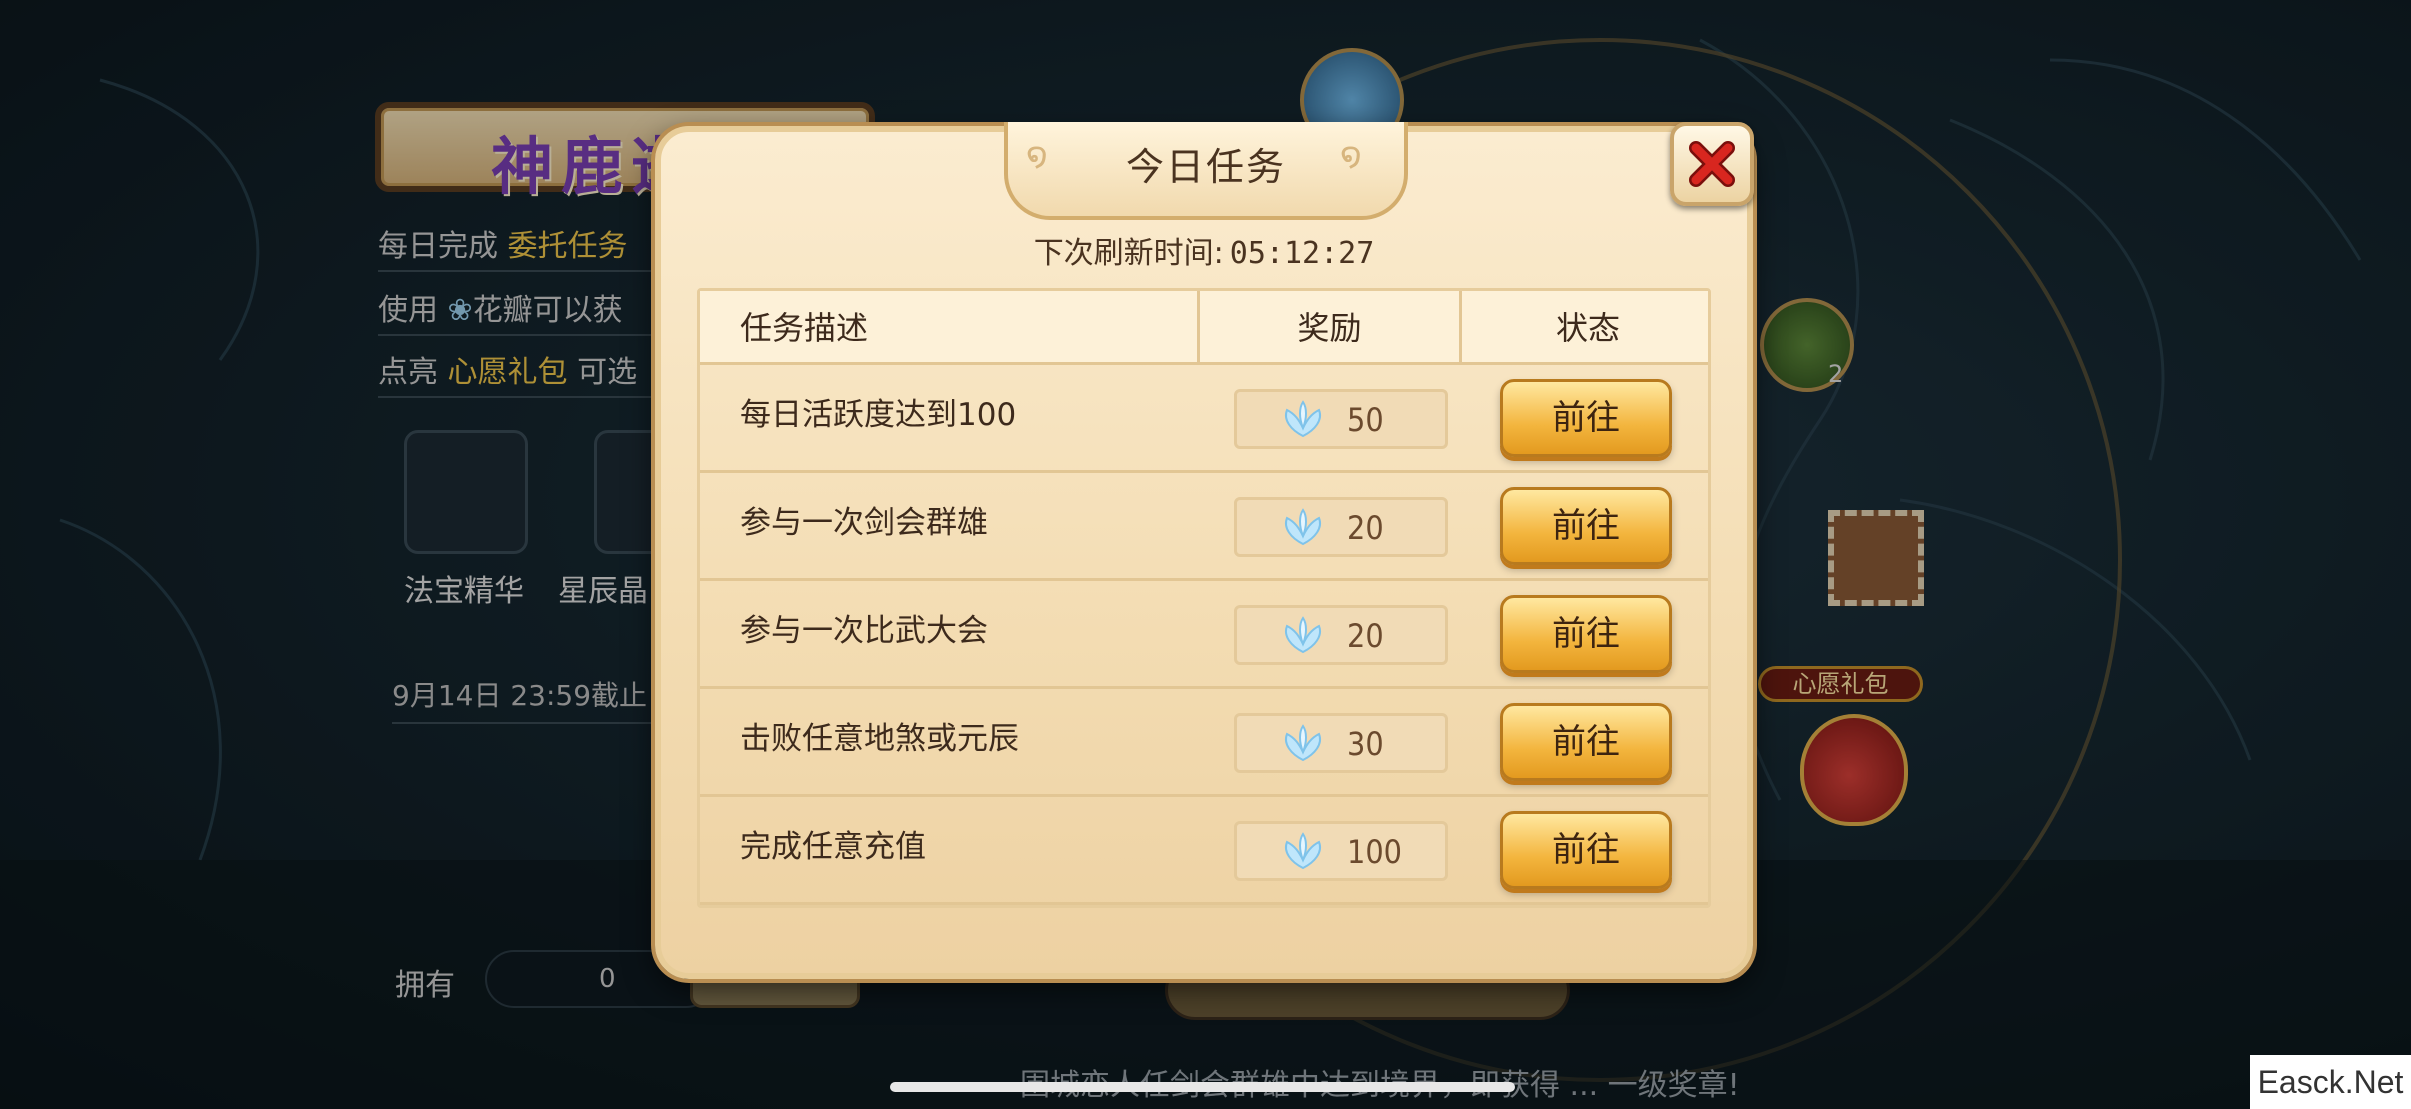  I want to click on task-description: 参与一次剑会群雄, so click(864, 523).